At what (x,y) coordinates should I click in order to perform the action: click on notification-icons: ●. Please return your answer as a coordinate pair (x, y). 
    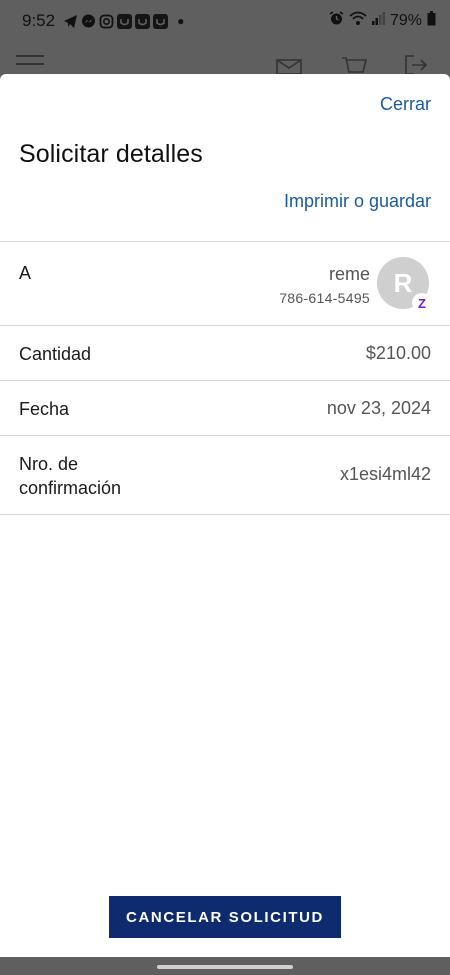
    Looking at the image, I should click on (124, 21).